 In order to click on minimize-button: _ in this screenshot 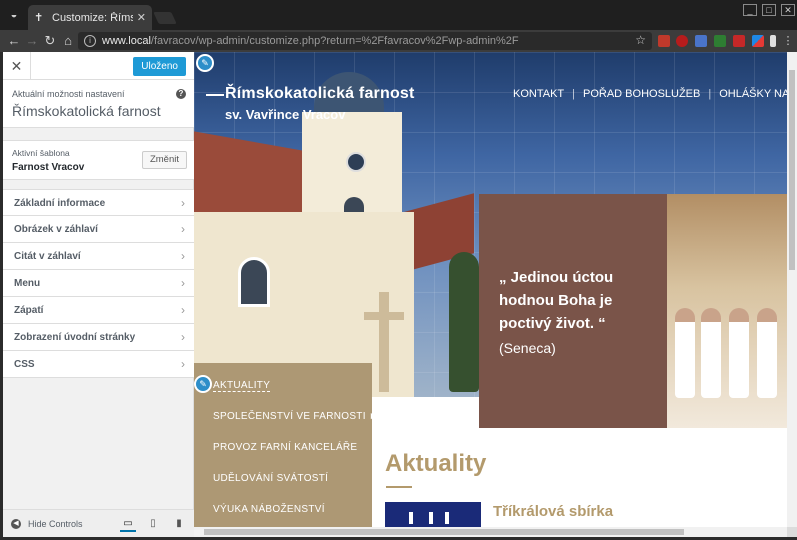, I will do `click(750, 10)`.